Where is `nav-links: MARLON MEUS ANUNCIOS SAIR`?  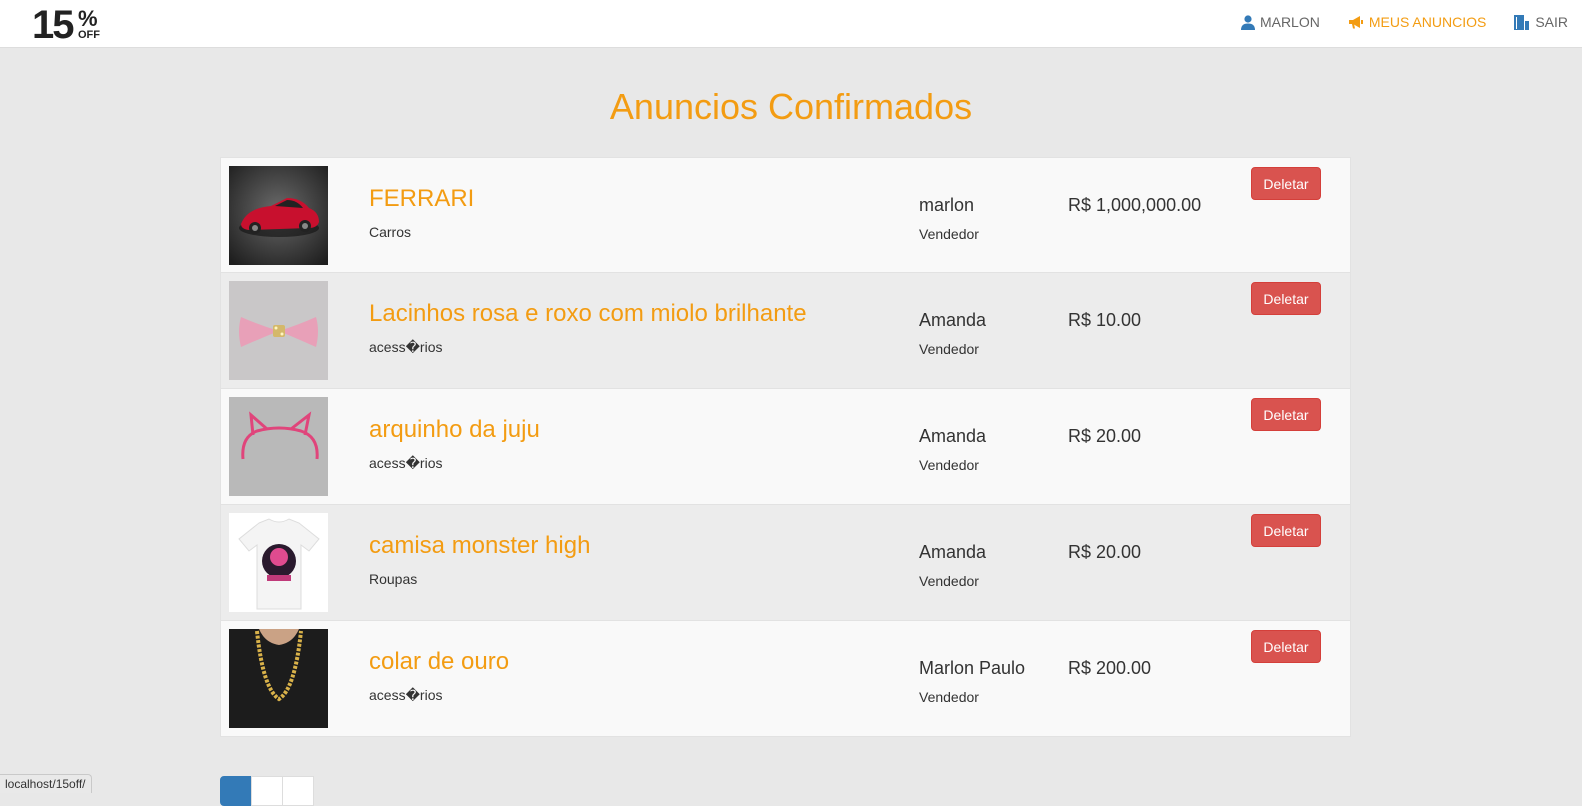 nav-links: MARLON MEUS ANUNCIOS SAIR is located at coordinates (1404, 22).